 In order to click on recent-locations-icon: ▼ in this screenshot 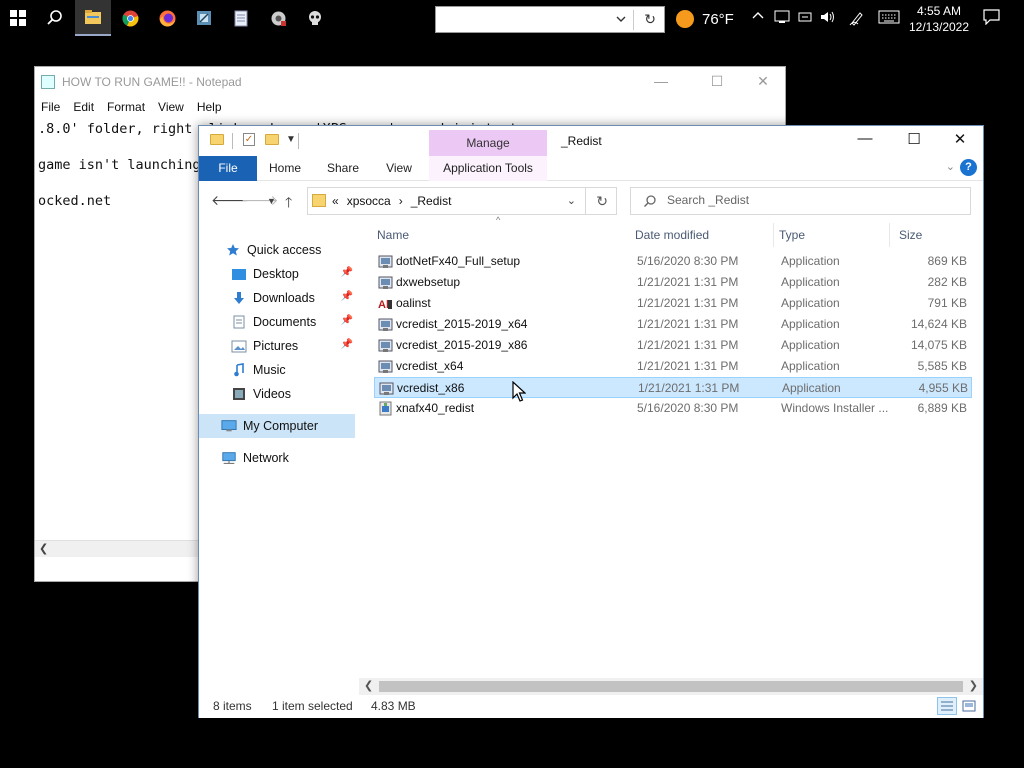, I will do `click(271, 201)`.